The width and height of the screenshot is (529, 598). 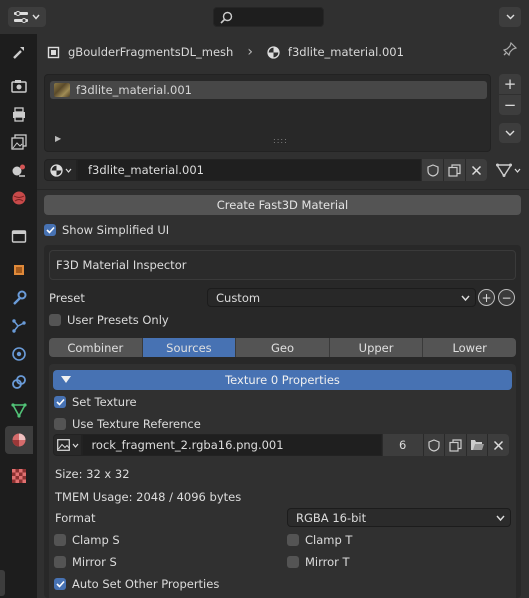 What do you see at coordinates (510, 50) in the screenshot?
I see `pin-button` at bounding box center [510, 50].